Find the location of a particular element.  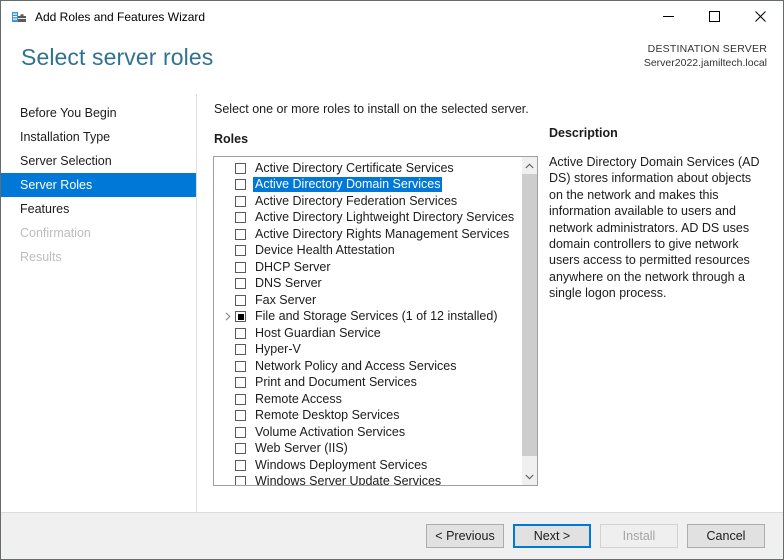

scrollbar-track is located at coordinates (529, 321).